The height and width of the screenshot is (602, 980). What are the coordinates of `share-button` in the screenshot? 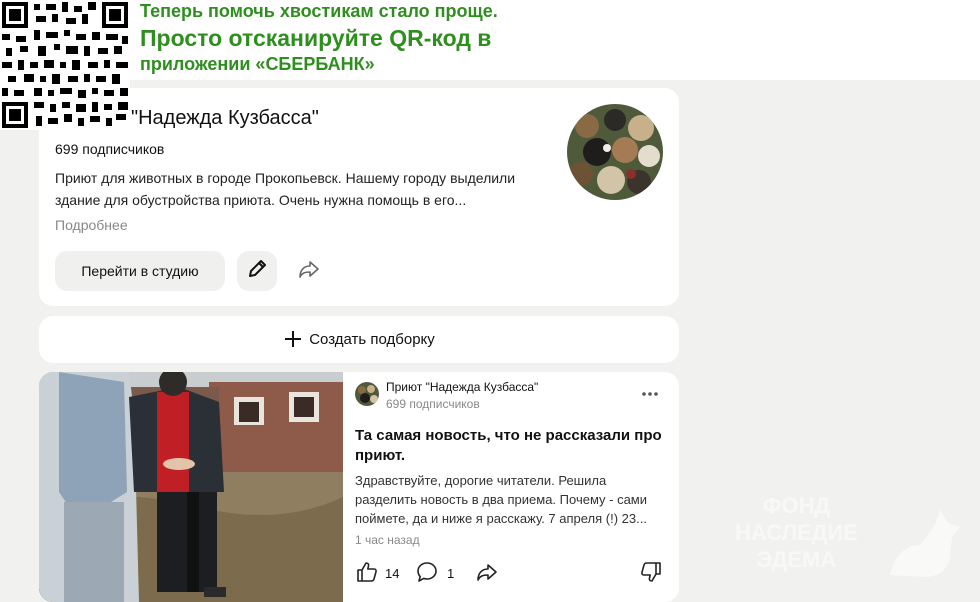 It's located at (309, 271).